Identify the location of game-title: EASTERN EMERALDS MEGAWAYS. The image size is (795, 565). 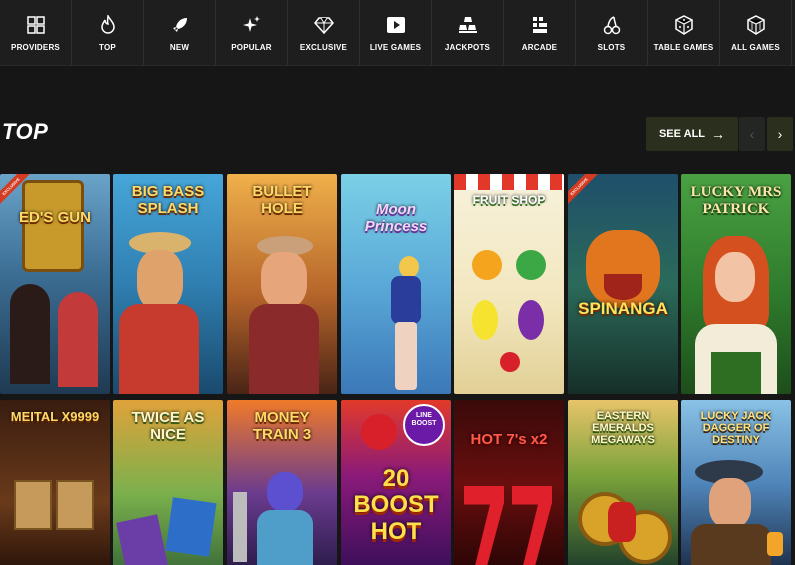
(623, 428).